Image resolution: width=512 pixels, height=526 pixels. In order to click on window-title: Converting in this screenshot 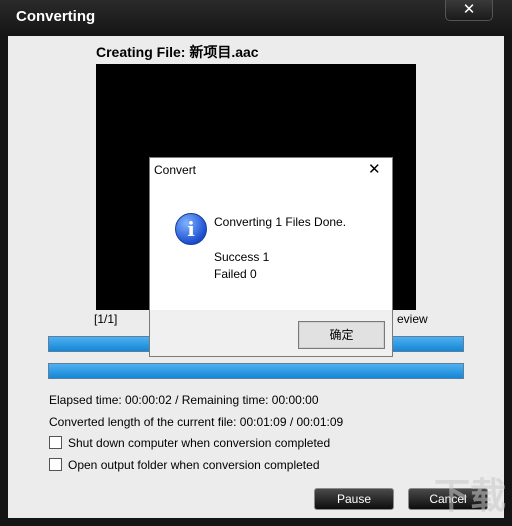, I will do `click(56, 16)`.